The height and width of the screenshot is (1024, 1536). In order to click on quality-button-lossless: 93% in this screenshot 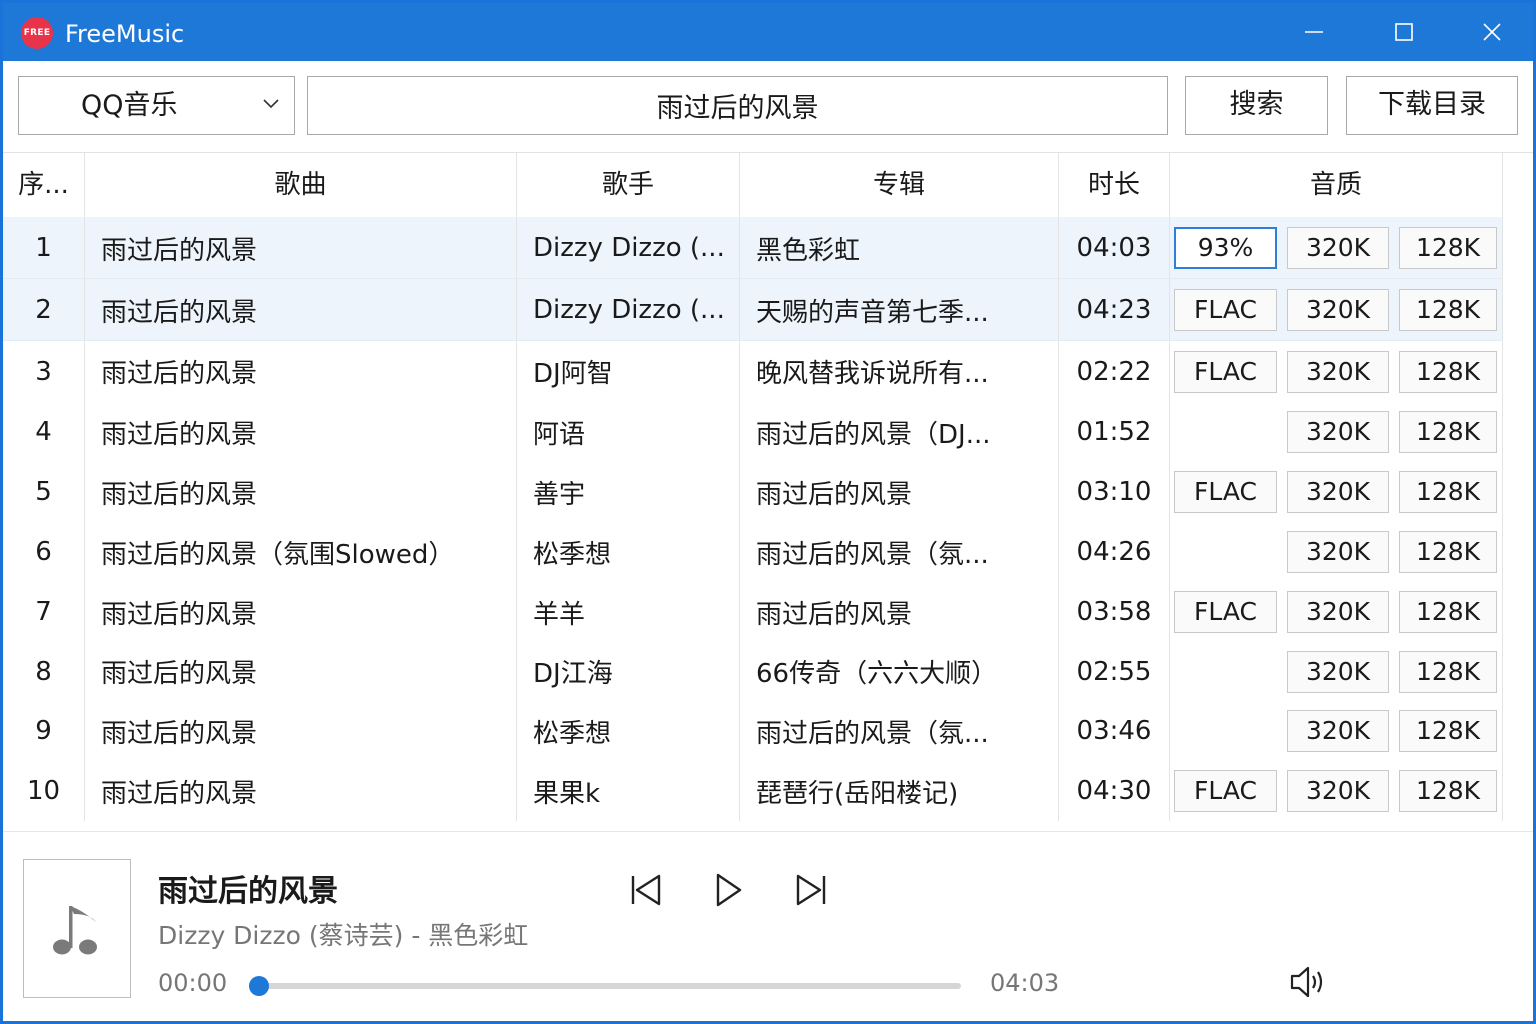, I will do `click(1225, 248)`.